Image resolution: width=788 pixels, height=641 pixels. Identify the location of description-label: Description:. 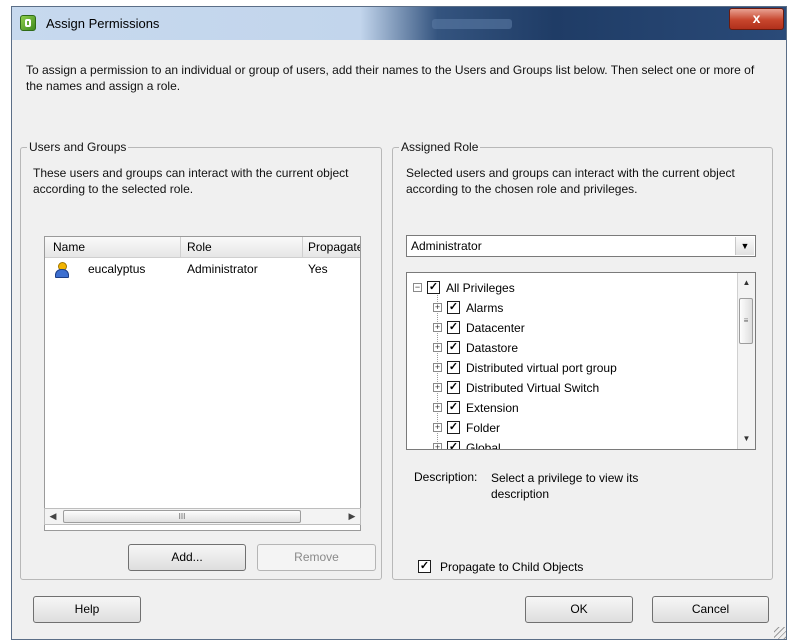
(446, 477).